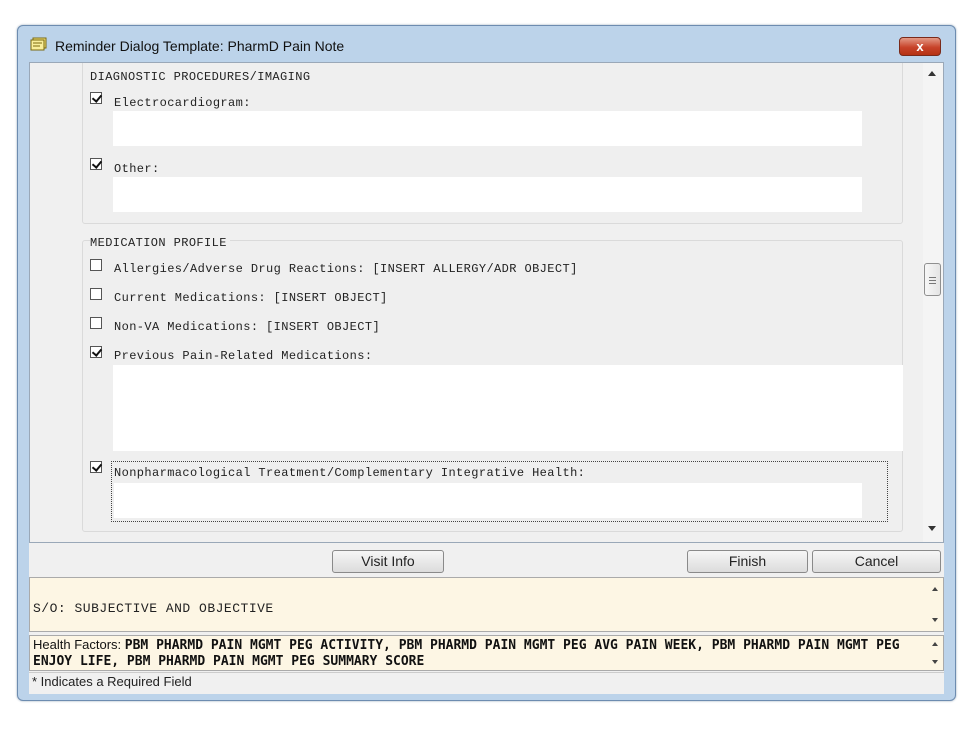 This screenshot has height=734, width=978. I want to click on electrocardiogram-checkbox, so click(96, 98).